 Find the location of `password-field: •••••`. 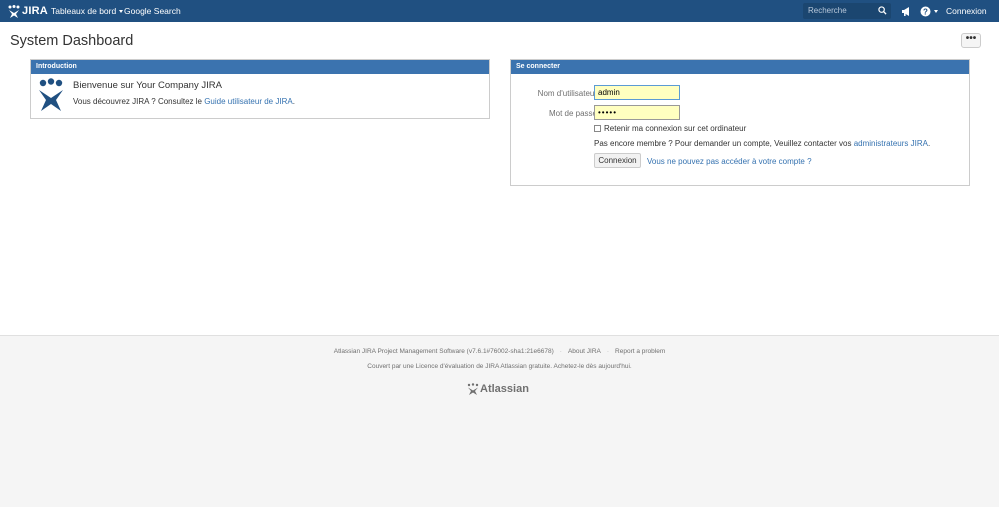

password-field: ••••• is located at coordinates (637, 112).